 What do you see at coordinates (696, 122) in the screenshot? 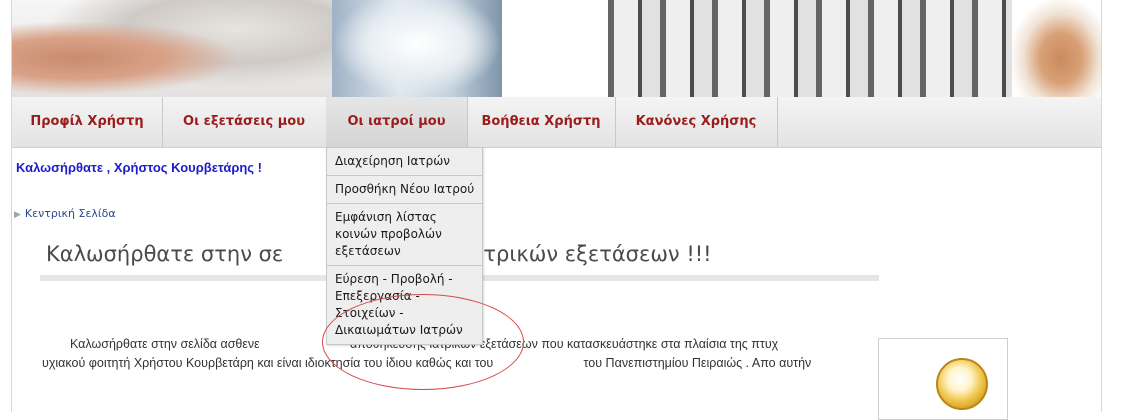
I see `nav-item-terms: Κανόνες Χρήσης` at bounding box center [696, 122].